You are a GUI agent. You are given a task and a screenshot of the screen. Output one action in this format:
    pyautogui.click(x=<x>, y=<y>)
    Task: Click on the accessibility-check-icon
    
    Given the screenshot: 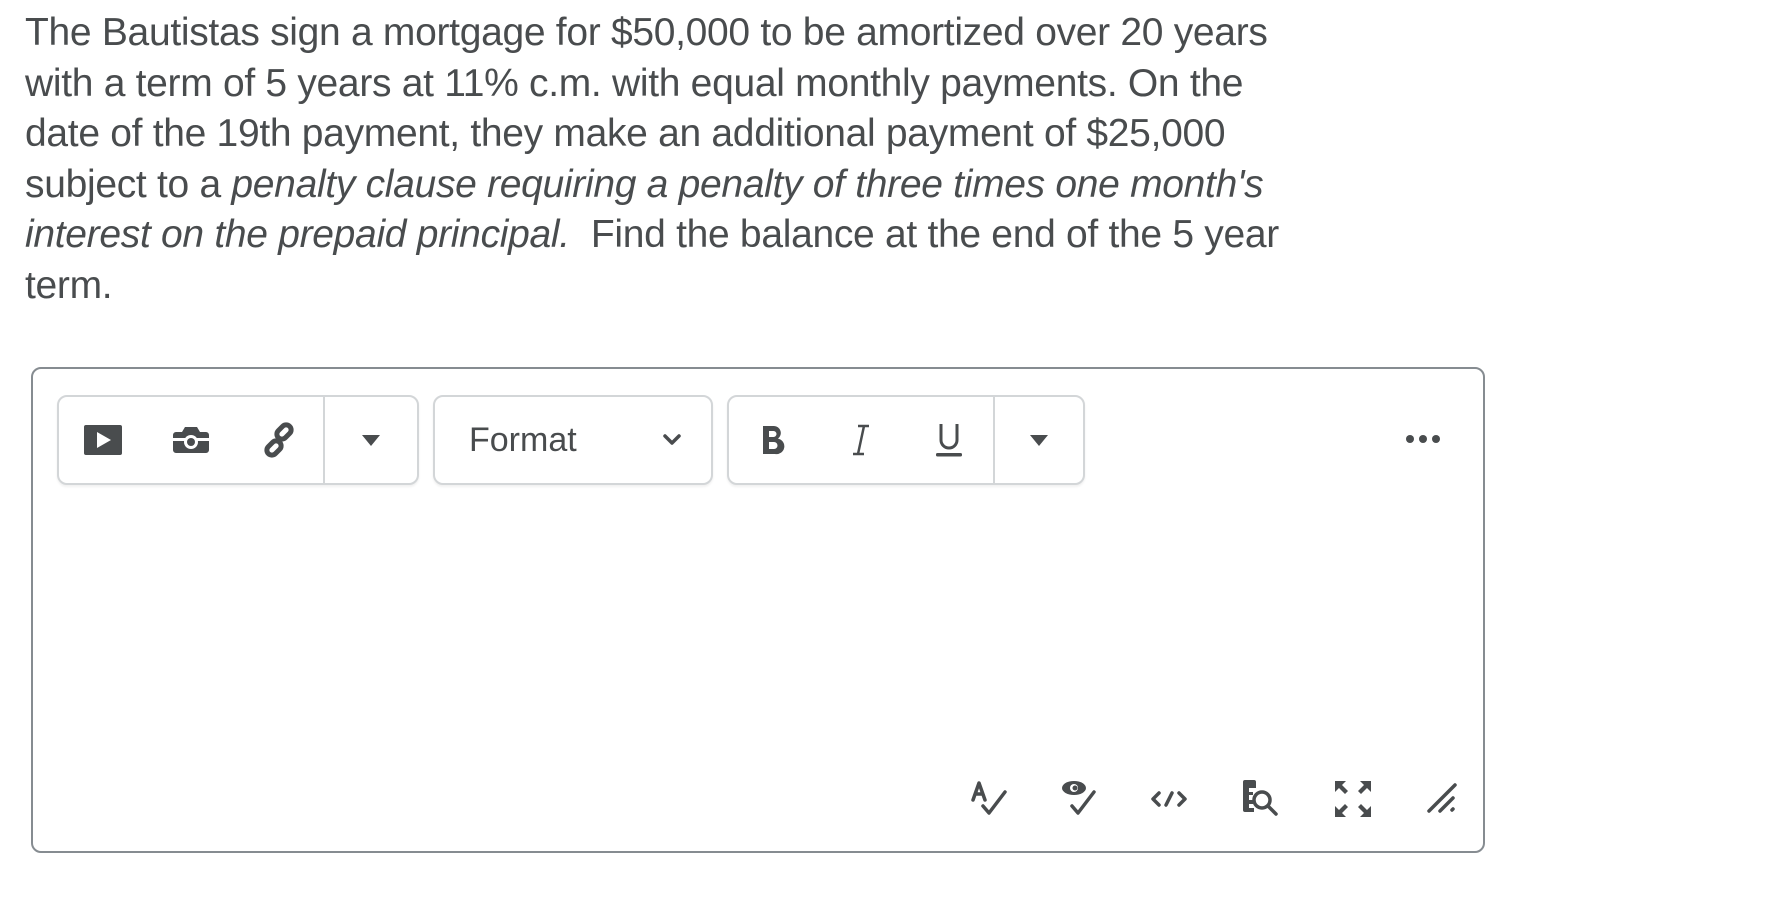 What is the action you would take?
    pyautogui.click(x=1079, y=798)
    